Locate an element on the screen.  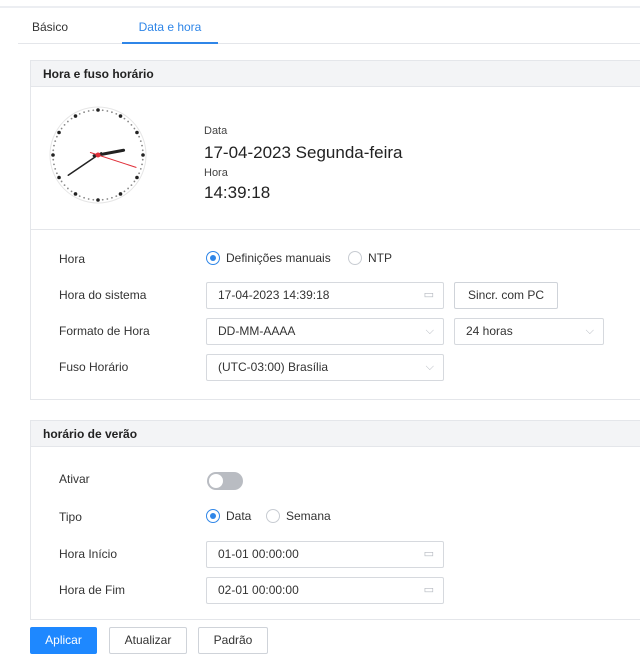
date-label: Data is located at coordinates (216, 131).